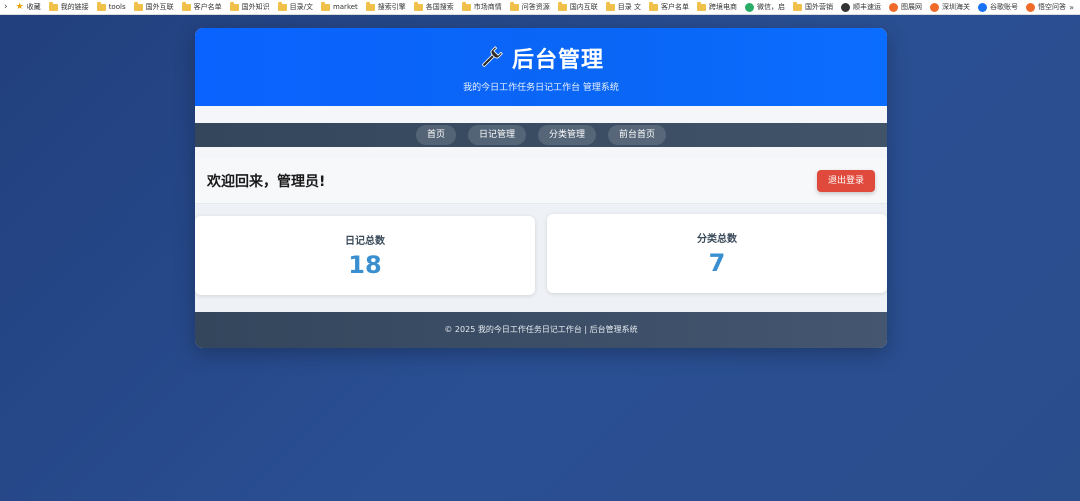 This screenshot has height=501, width=1080. What do you see at coordinates (1052, 6) in the screenshot?
I see `bookmark-label: 悟空问答` at bounding box center [1052, 6].